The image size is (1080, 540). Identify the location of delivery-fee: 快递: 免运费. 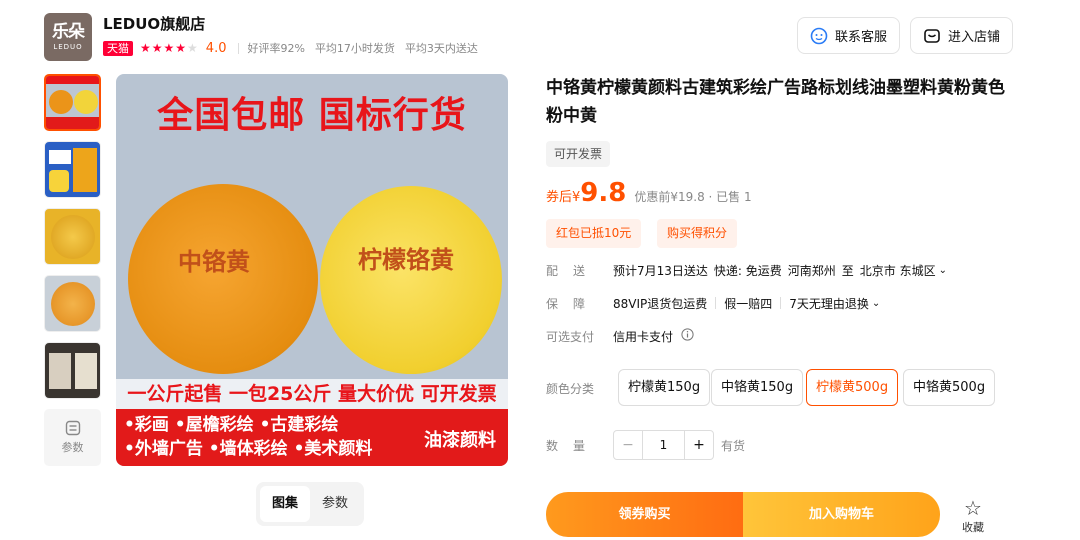
(747, 270).